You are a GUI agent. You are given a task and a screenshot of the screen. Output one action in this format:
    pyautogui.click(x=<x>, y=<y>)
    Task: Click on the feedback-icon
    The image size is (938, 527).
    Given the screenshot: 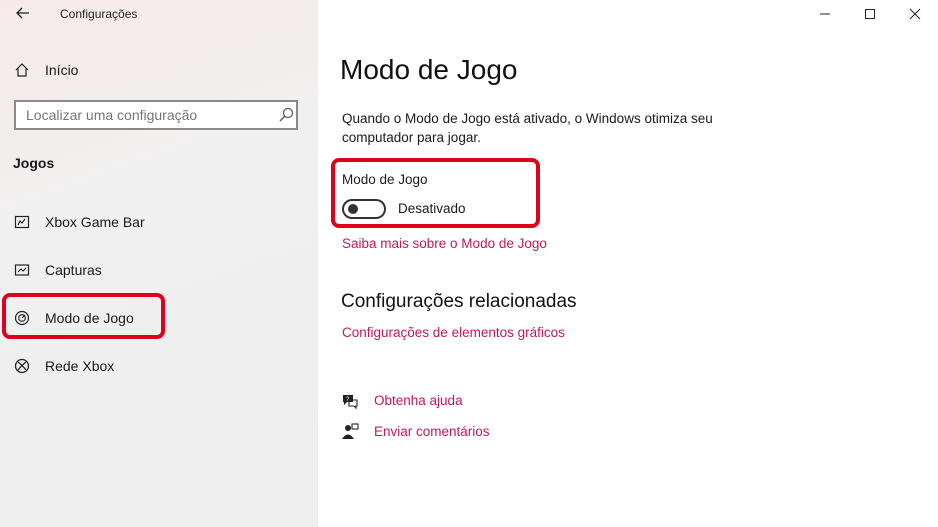 What is the action you would take?
    pyautogui.click(x=350, y=432)
    